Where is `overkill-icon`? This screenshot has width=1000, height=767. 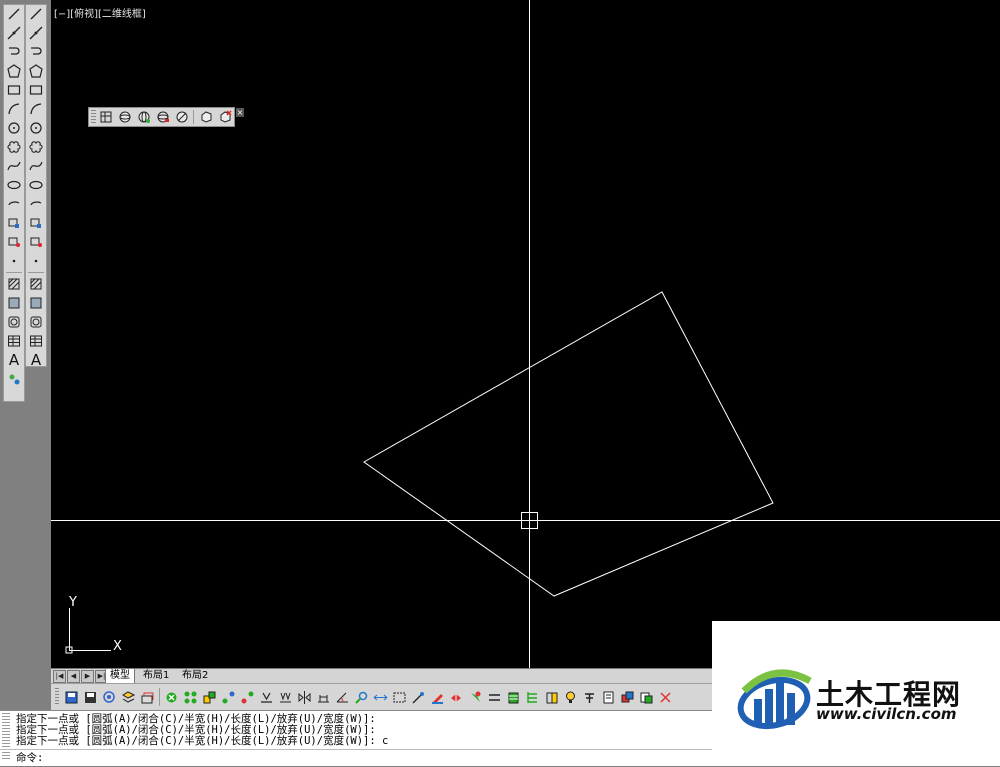
overkill-icon is located at coordinates (456, 697).